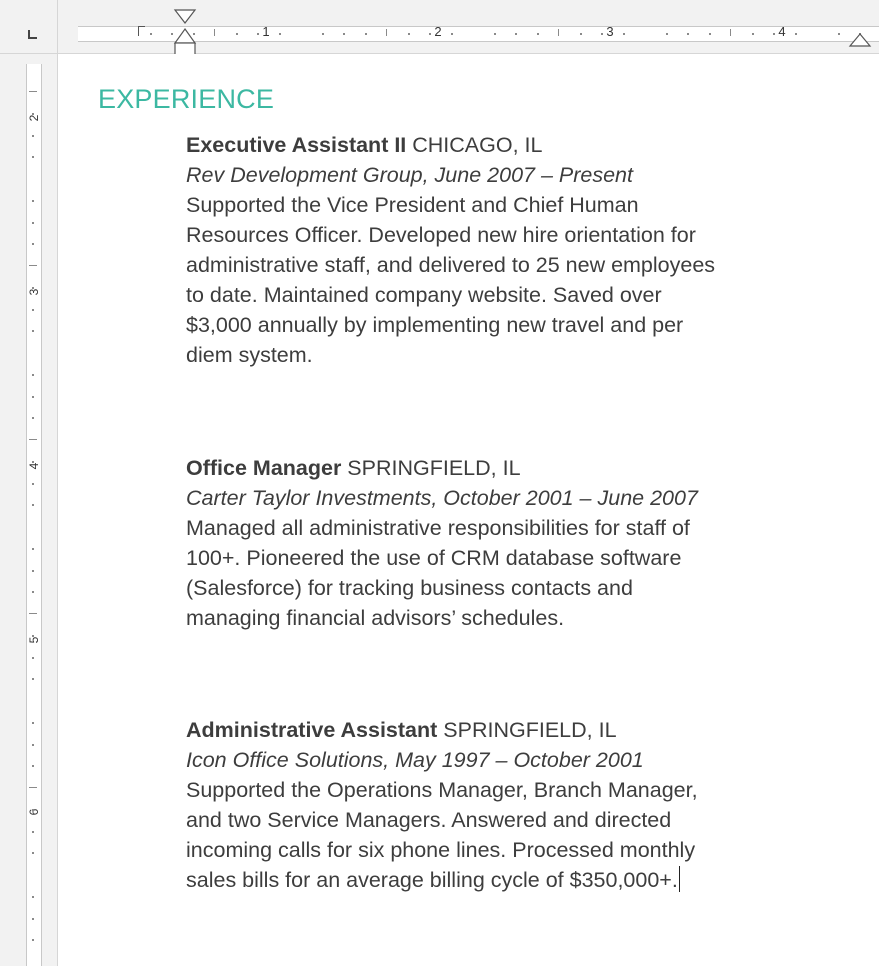 This screenshot has width=879, height=966. What do you see at coordinates (438, 31) in the screenshot?
I see `ruler-number: 2` at bounding box center [438, 31].